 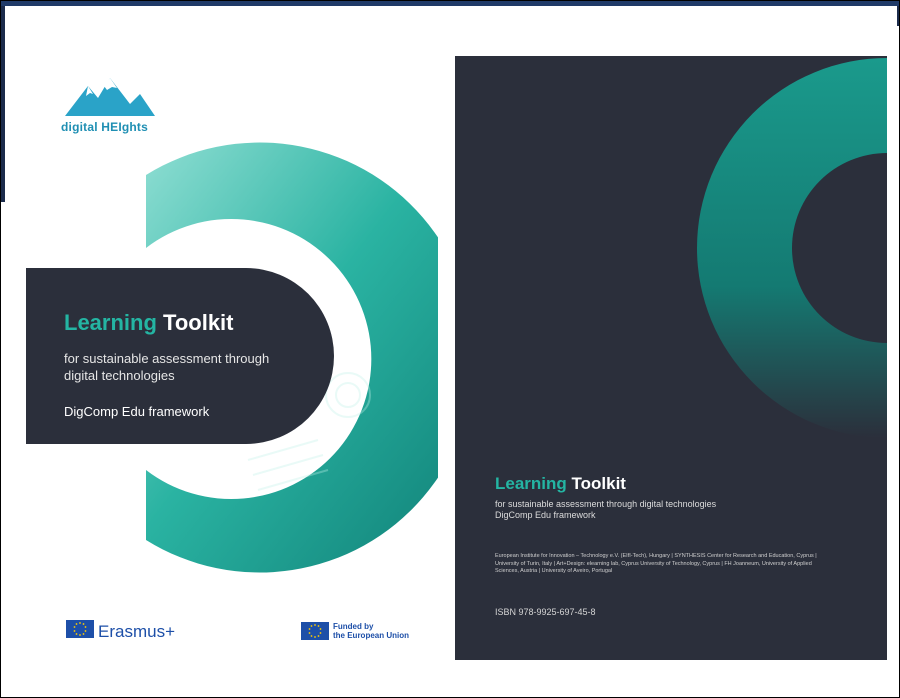 I want to click on back-subtitle-line-2: DigComp Edu framework, so click(x=545, y=515).